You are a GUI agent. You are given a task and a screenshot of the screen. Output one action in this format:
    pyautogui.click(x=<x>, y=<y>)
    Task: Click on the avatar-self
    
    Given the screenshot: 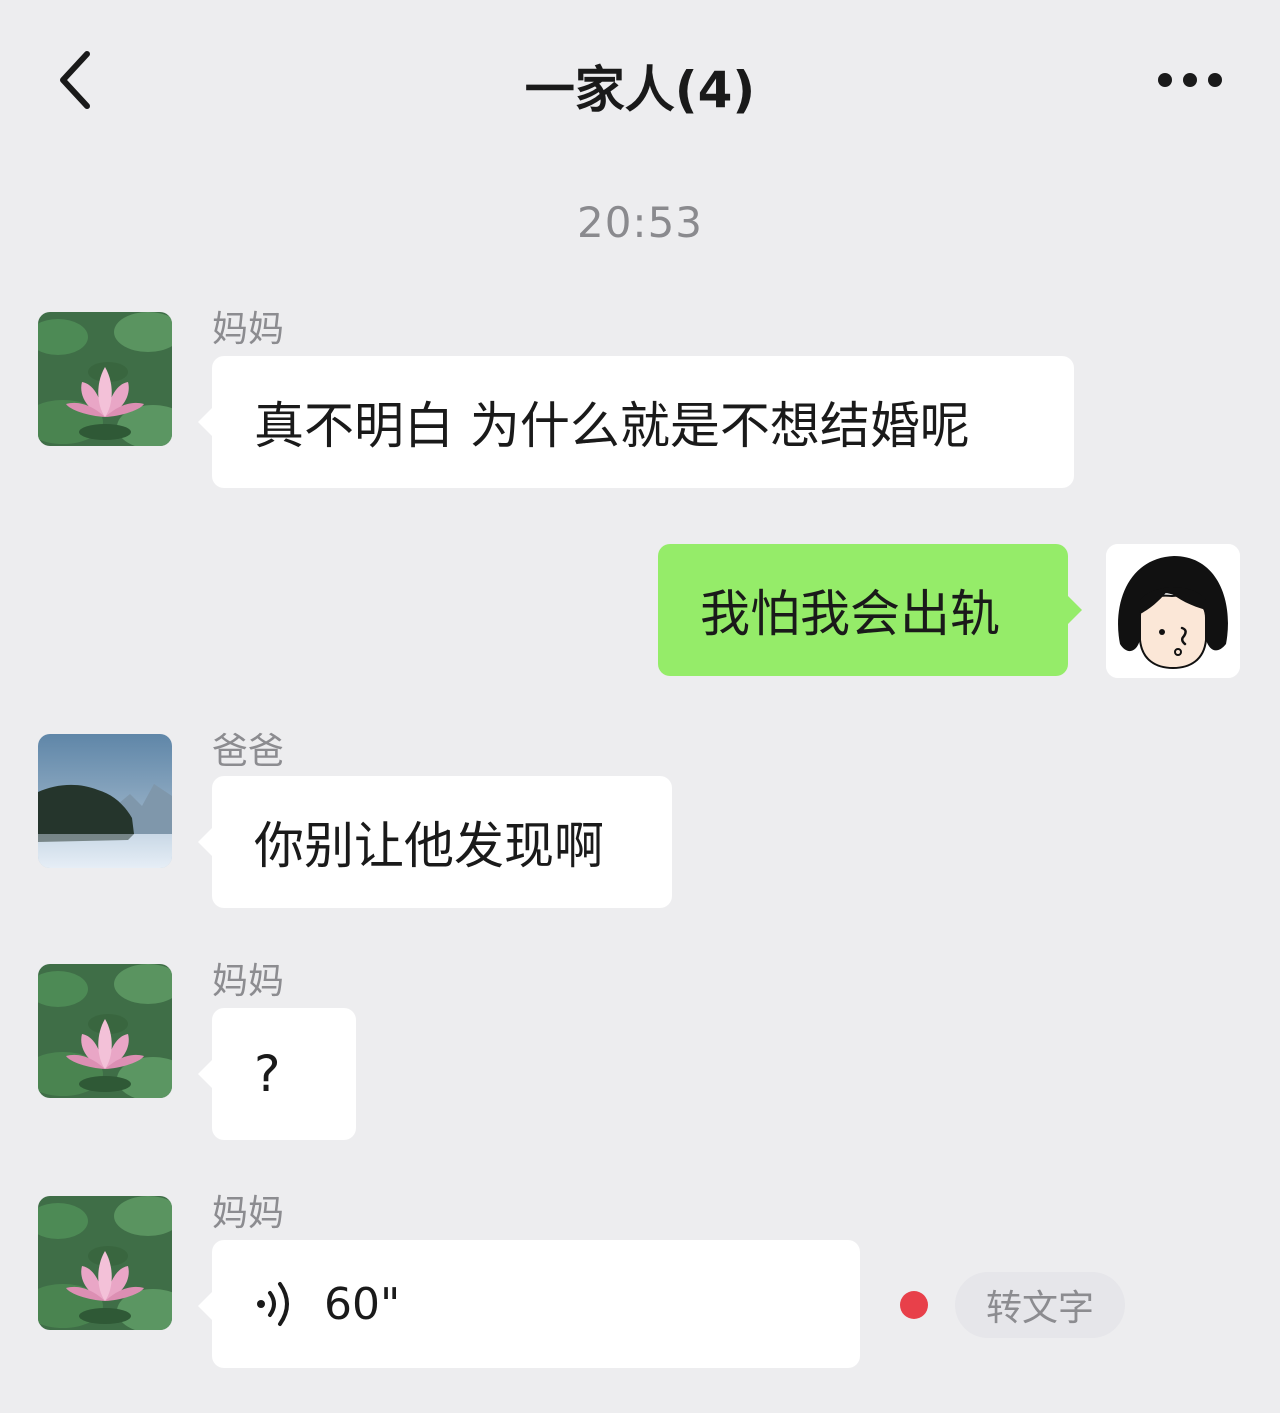 What is the action you would take?
    pyautogui.click(x=1173, y=611)
    